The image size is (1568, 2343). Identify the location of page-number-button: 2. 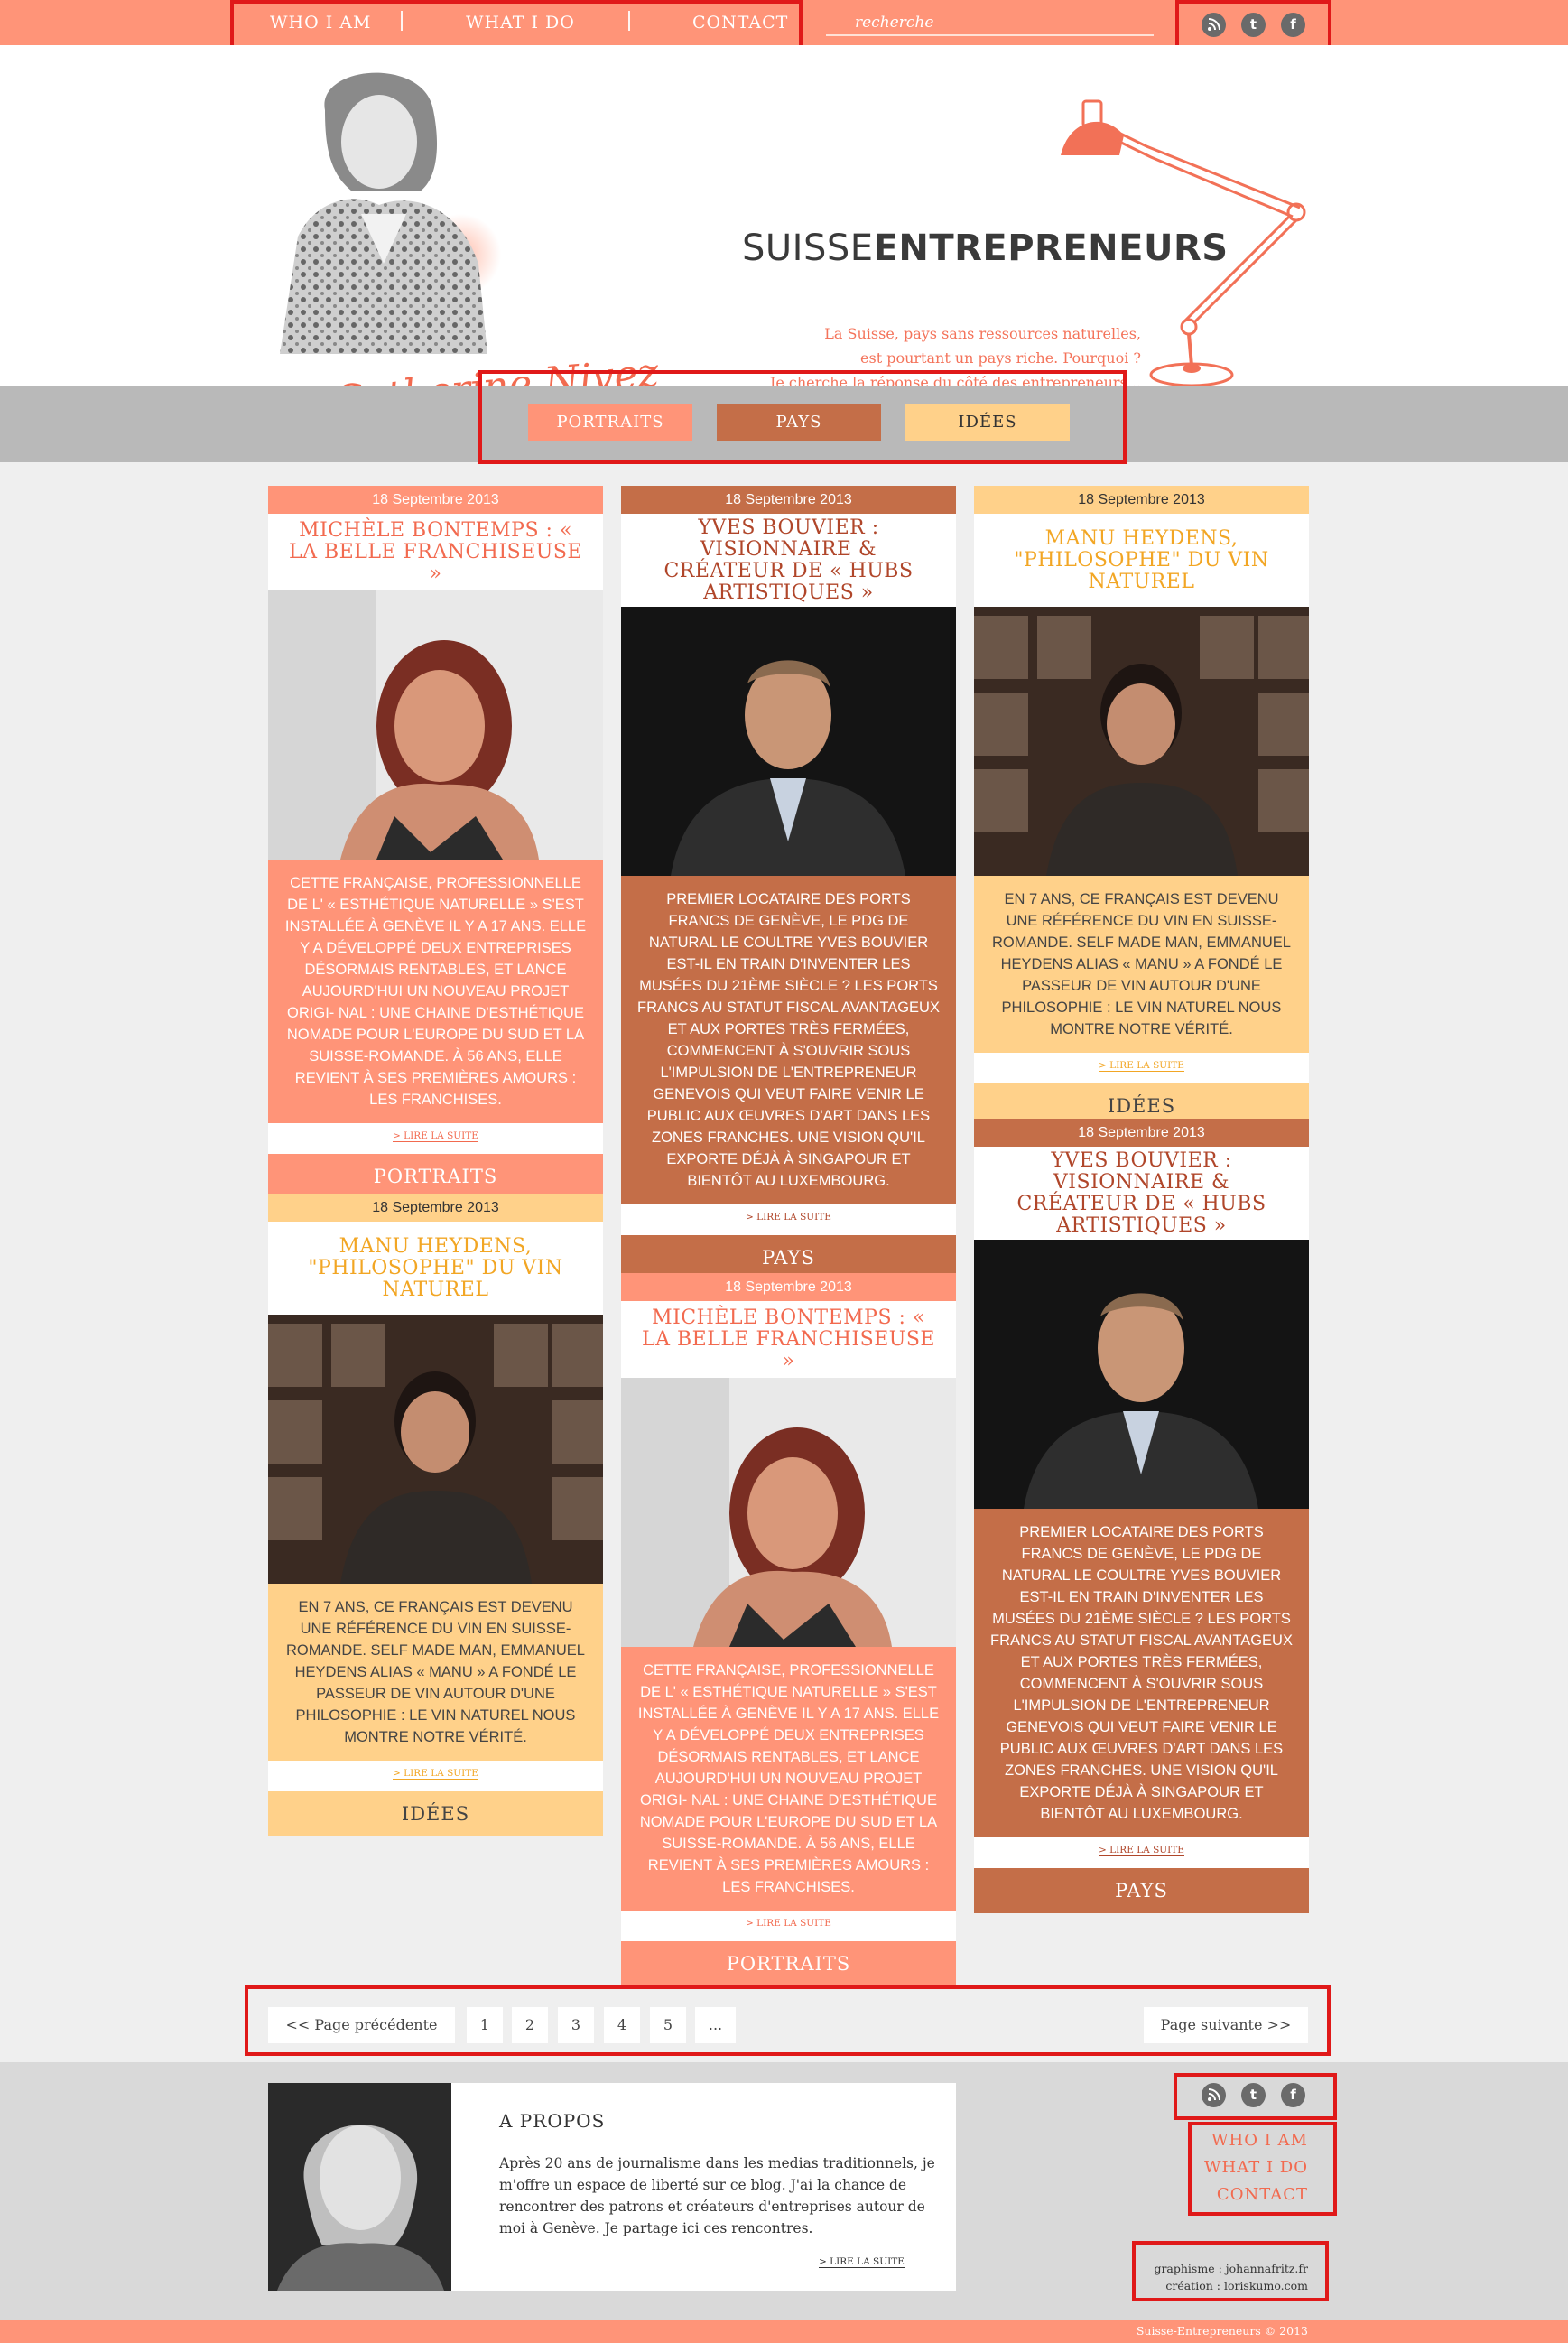
(530, 2025).